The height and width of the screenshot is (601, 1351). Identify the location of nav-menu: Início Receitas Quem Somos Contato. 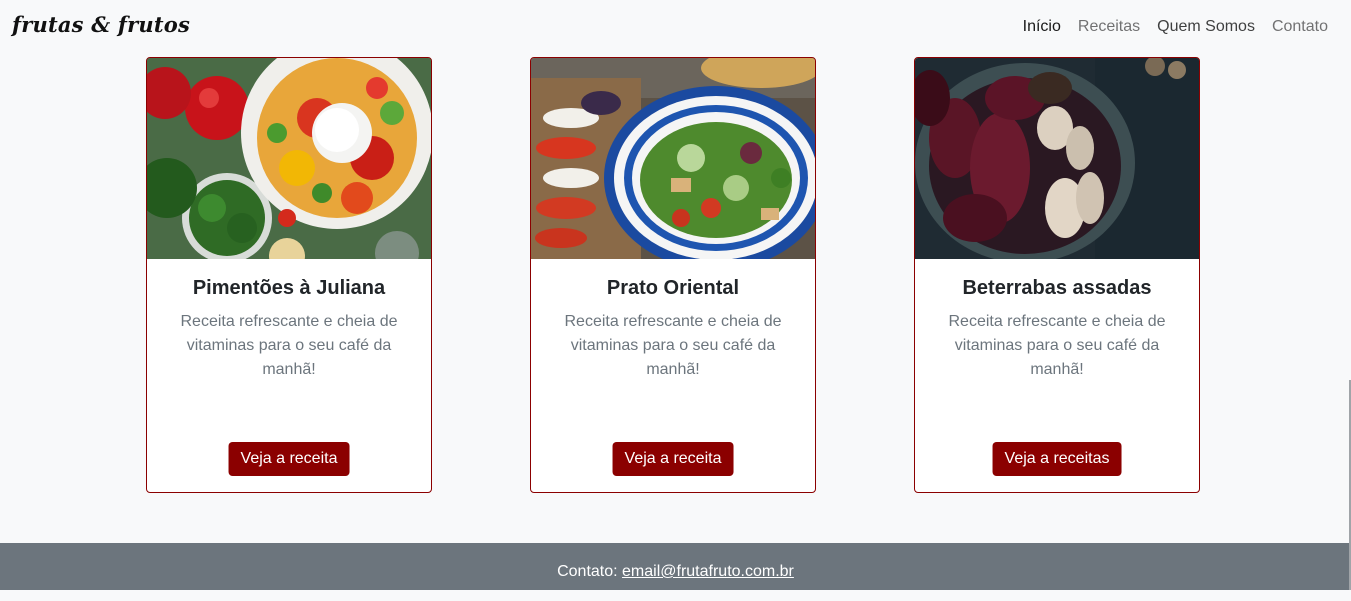
(1175, 27).